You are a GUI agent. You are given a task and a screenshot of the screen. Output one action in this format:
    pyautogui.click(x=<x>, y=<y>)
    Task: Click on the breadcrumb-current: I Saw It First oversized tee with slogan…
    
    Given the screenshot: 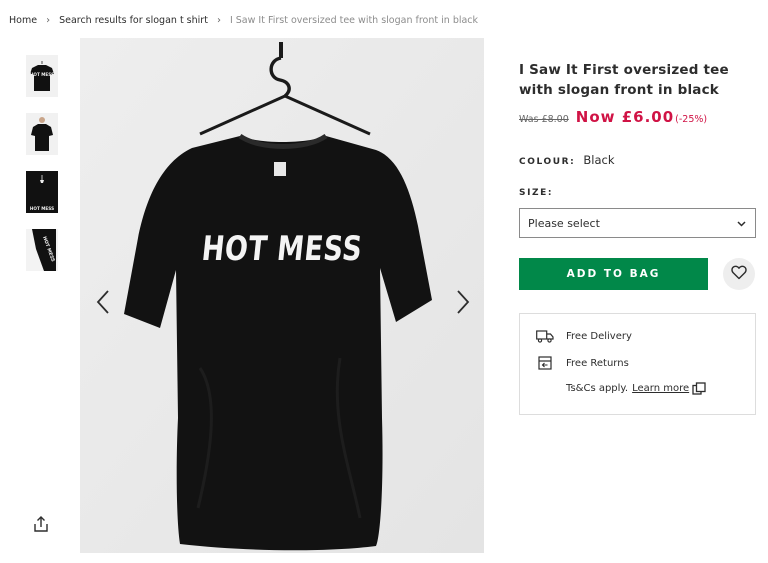 What is the action you would take?
    pyautogui.click(x=354, y=20)
    